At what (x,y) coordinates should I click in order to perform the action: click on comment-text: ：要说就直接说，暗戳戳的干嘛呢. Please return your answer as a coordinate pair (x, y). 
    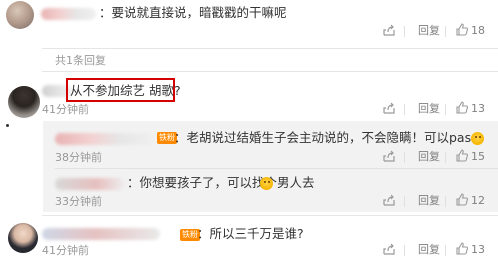
    Looking at the image, I should click on (193, 12).